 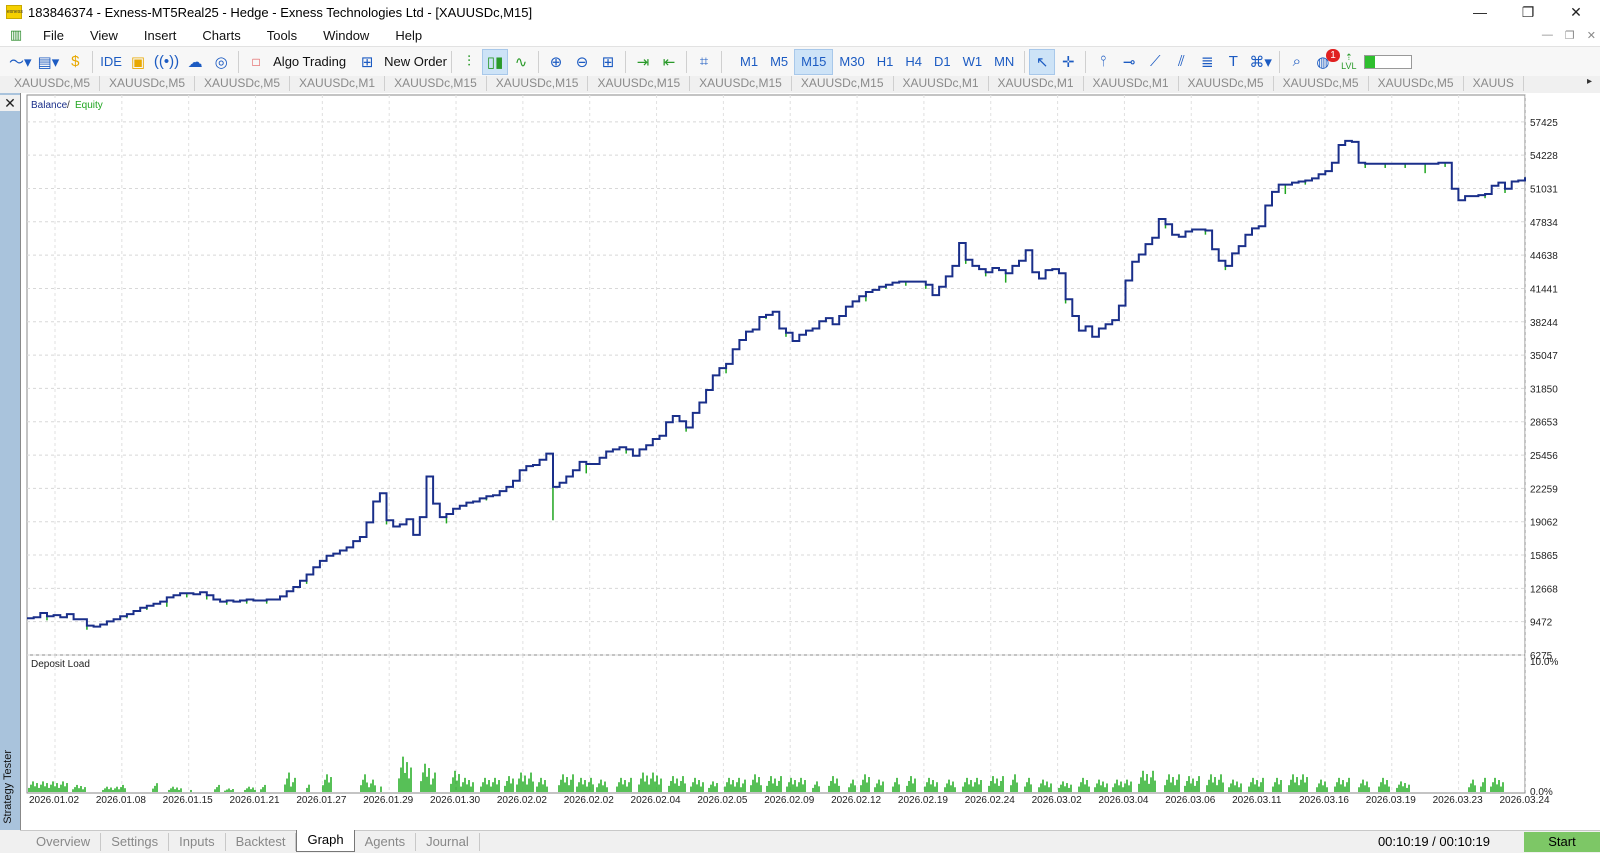 I want to click on tabs-scroll-right-icon: ▸, so click(x=1589, y=81).